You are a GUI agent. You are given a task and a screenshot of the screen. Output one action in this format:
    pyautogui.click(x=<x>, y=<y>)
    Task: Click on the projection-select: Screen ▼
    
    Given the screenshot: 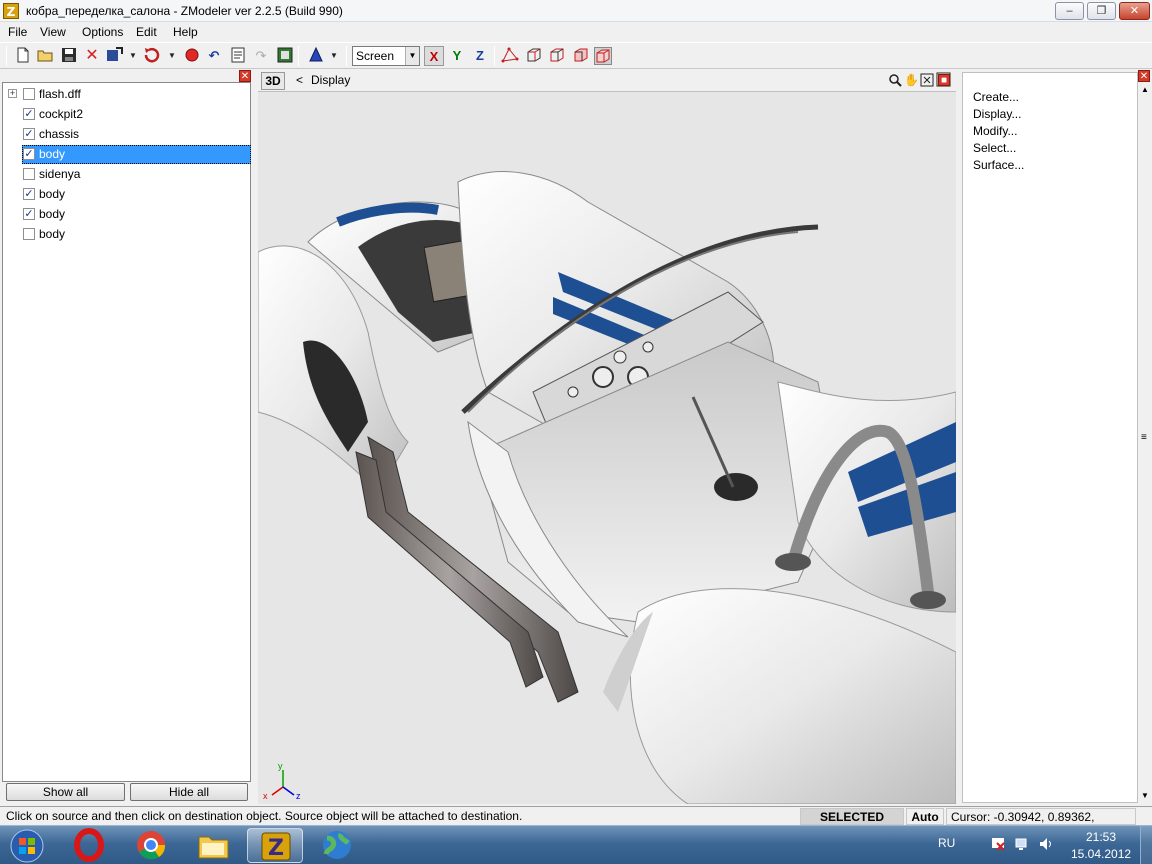 What is the action you would take?
    pyautogui.click(x=386, y=56)
    